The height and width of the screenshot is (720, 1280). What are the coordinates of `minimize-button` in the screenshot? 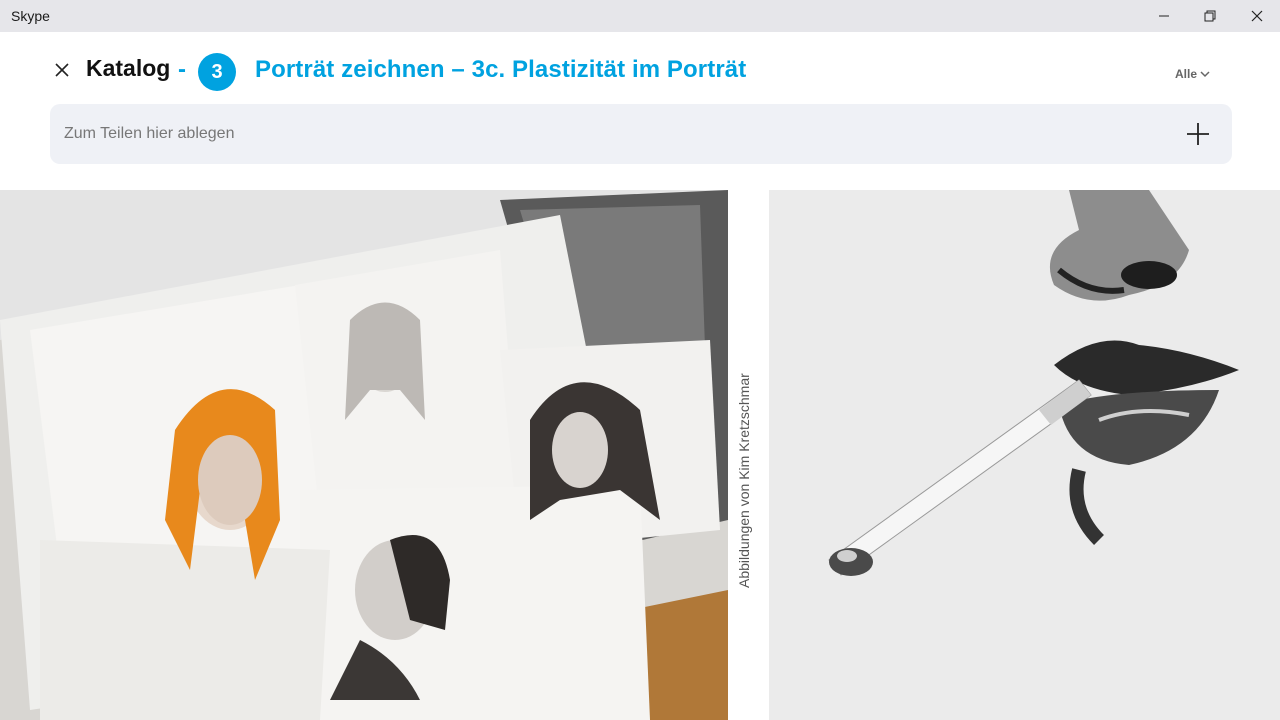 It's located at (1164, 16).